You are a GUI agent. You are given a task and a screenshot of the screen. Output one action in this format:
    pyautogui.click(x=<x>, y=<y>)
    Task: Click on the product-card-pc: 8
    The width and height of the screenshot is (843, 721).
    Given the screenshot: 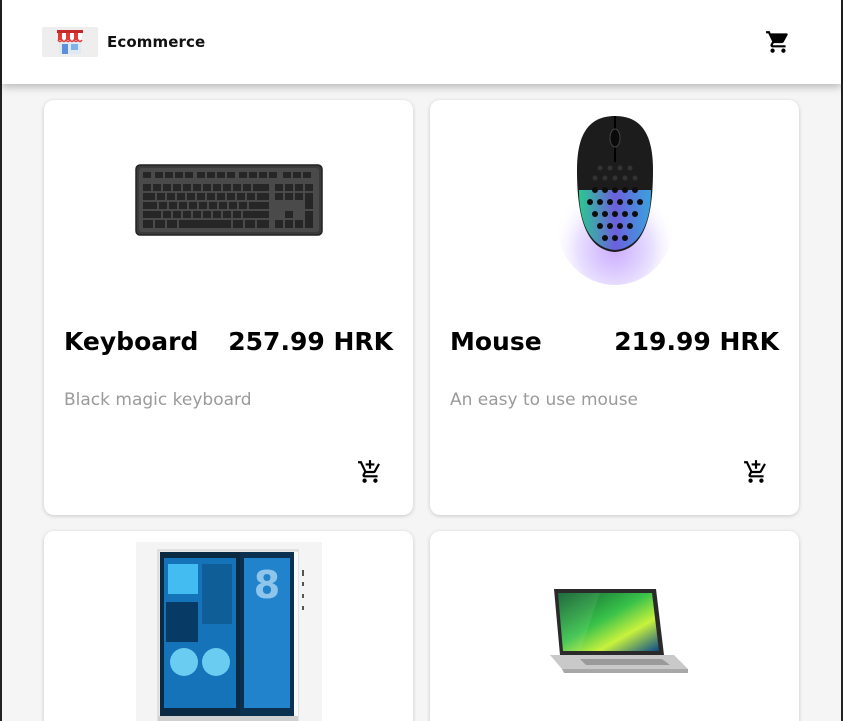 What is the action you would take?
    pyautogui.click(x=228, y=626)
    